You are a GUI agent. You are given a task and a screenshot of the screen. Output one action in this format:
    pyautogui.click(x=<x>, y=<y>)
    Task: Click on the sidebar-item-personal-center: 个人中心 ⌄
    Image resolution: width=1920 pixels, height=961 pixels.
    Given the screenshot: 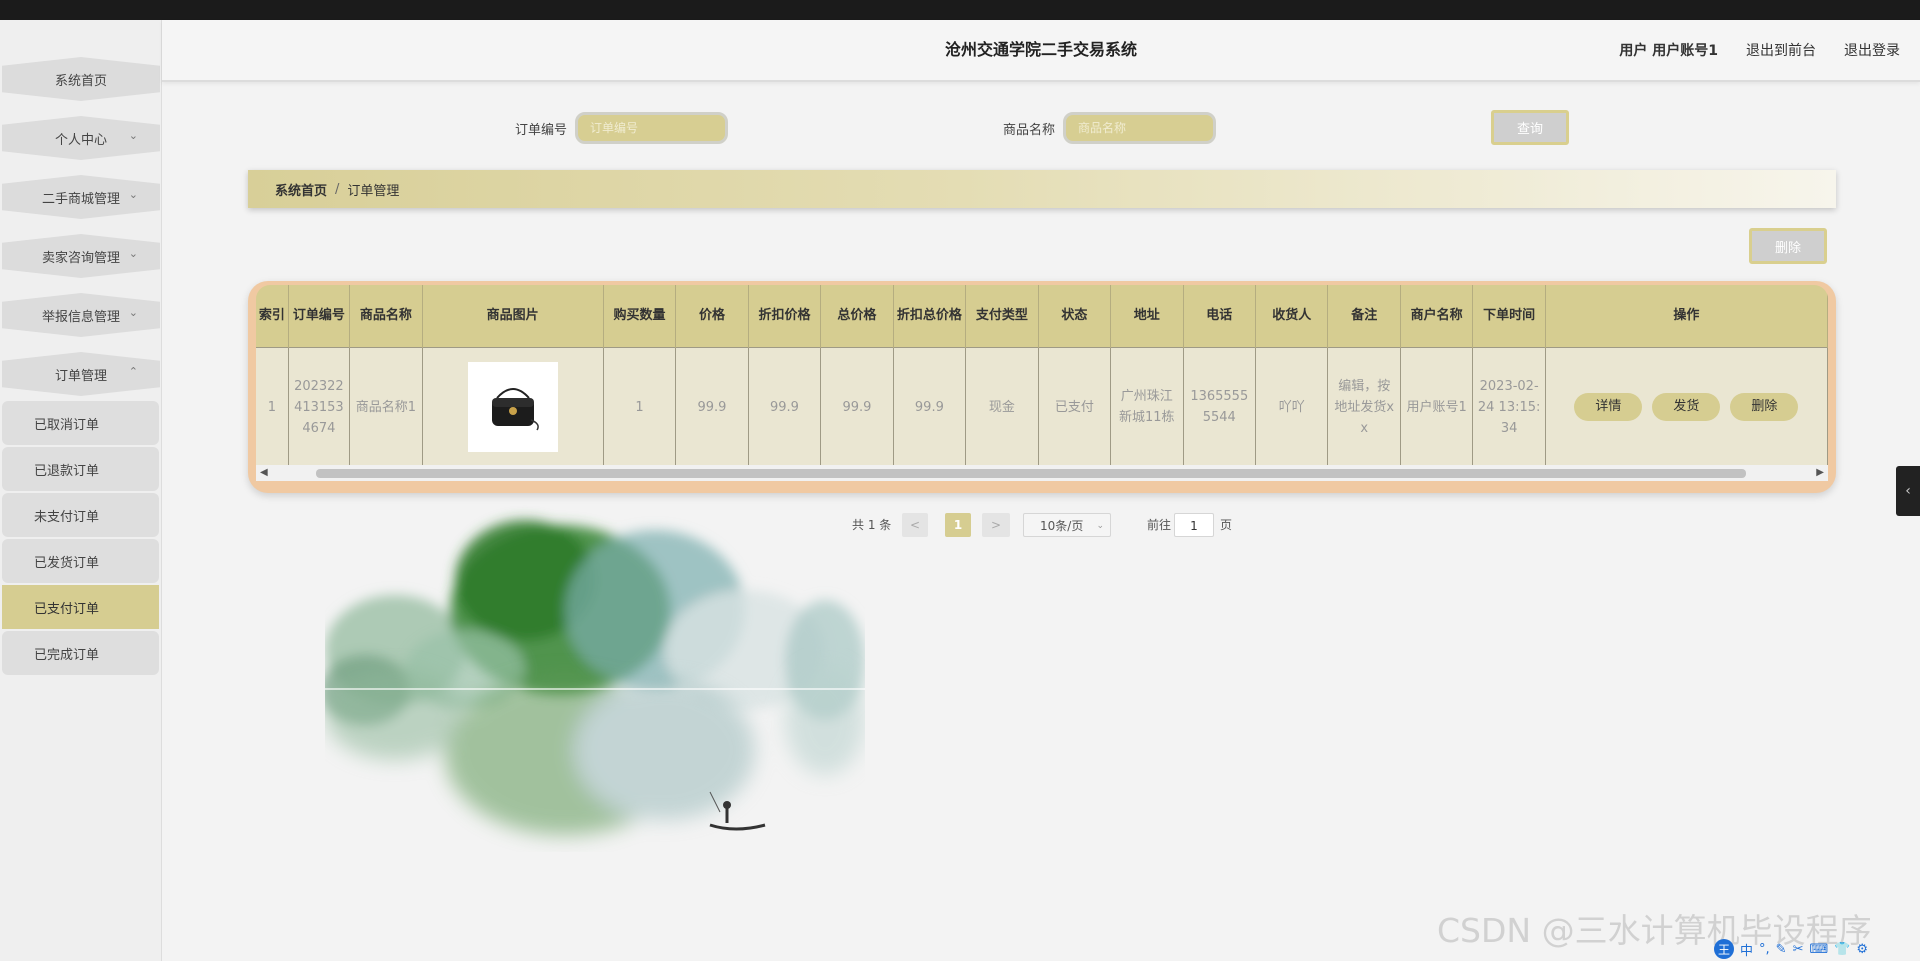 What is the action you would take?
    pyautogui.click(x=81, y=138)
    